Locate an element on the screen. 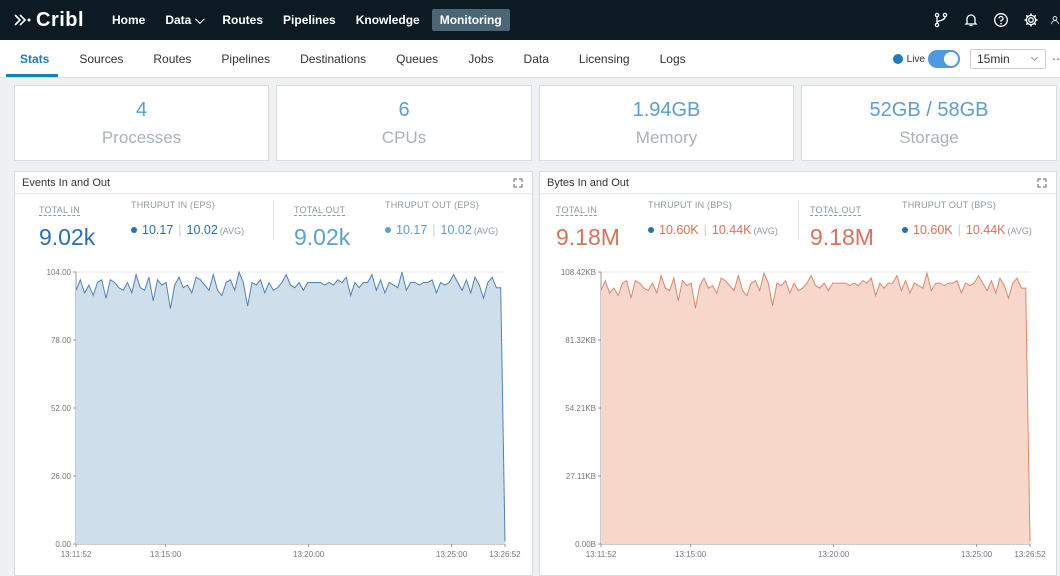 Image resolution: width=1060 pixels, height=576 pixels. live-controls: Live 15min ⋯ is located at coordinates (976, 59).